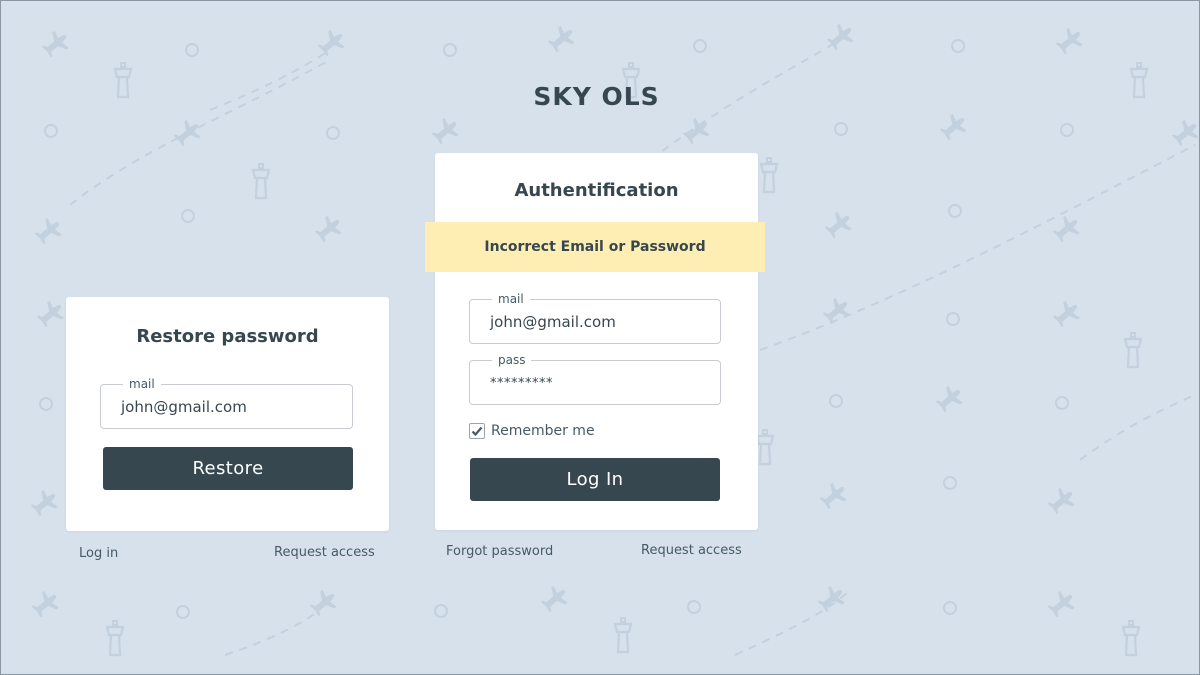 The width and height of the screenshot is (1200, 675). I want to click on restore-email-value: john@gmail.com, so click(184, 407).